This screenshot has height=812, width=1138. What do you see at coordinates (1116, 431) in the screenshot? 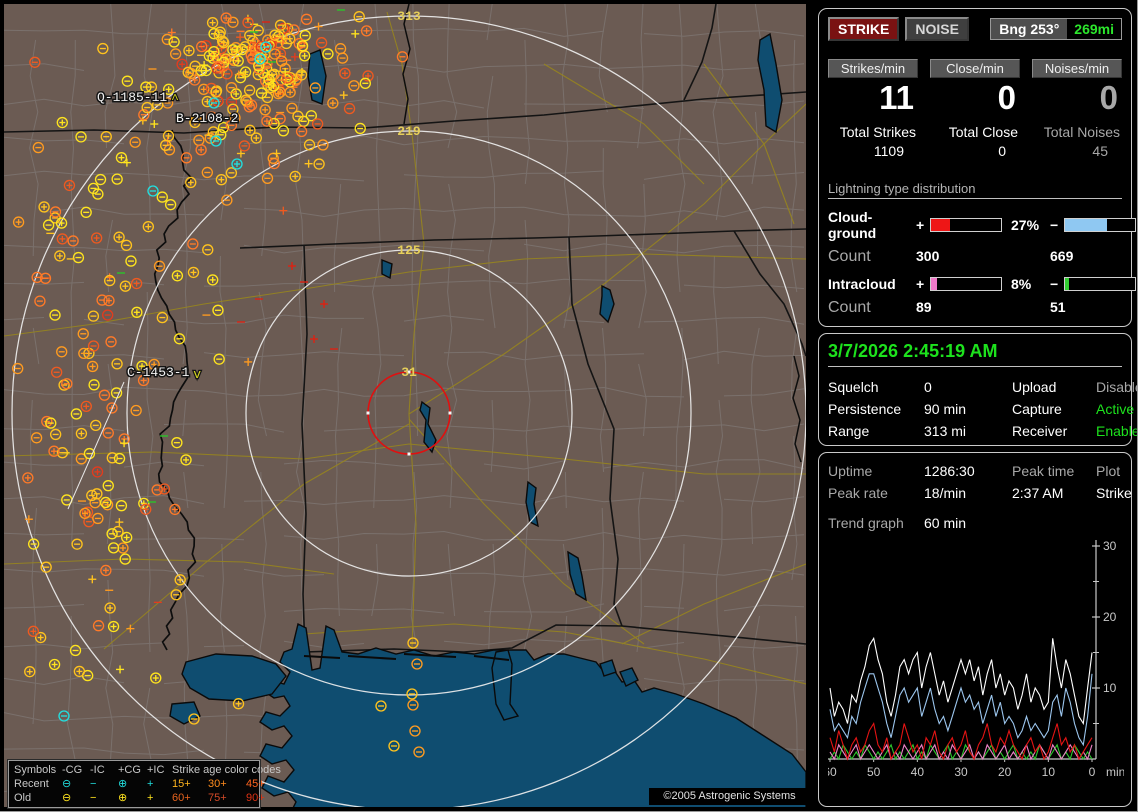
I see `receiver-status: Enabled` at bounding box center [1116, 431].